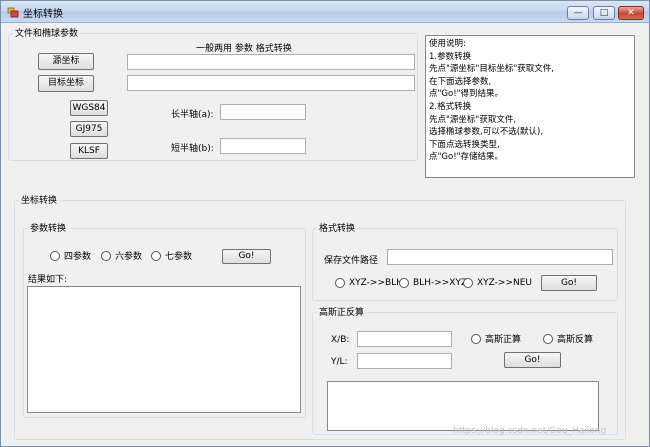 This screenshot has width=650, height=447. Describe the element at coordinates (532, 360) in the screenshot. I see `gauss-go-button: Go!` at that location.